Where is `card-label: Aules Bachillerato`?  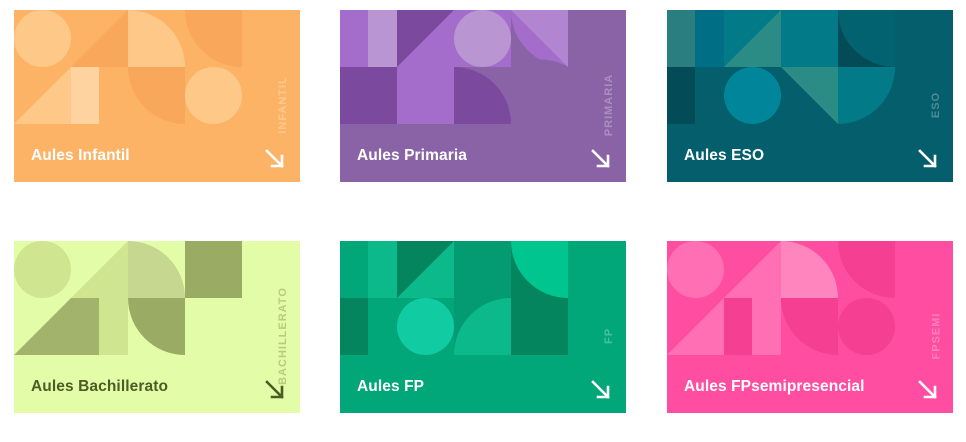
card-label: Aules Bachillerato is located at coordinates (100, 386).